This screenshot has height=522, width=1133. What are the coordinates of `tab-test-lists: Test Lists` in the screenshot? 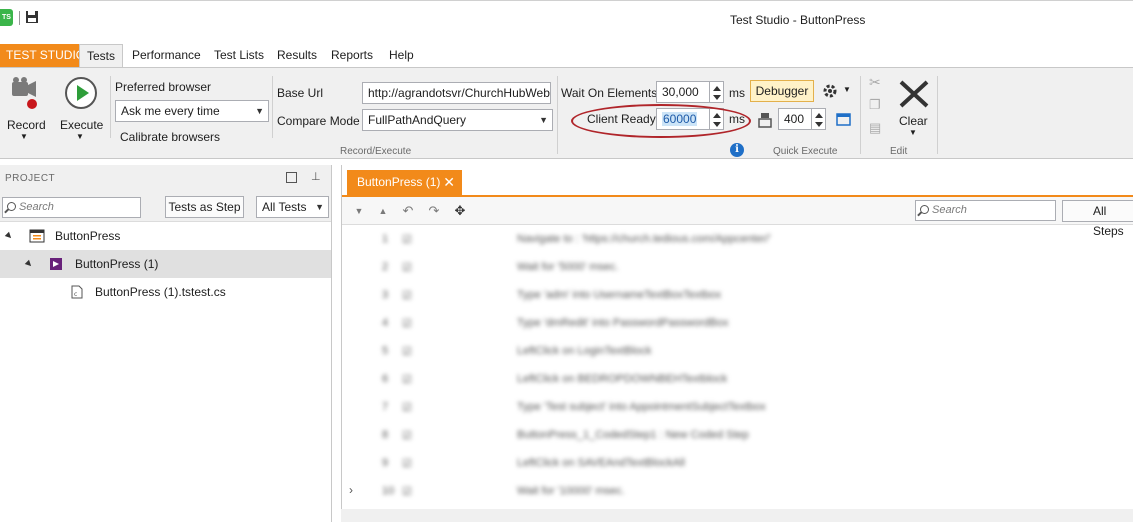 It's located at (239, 55).